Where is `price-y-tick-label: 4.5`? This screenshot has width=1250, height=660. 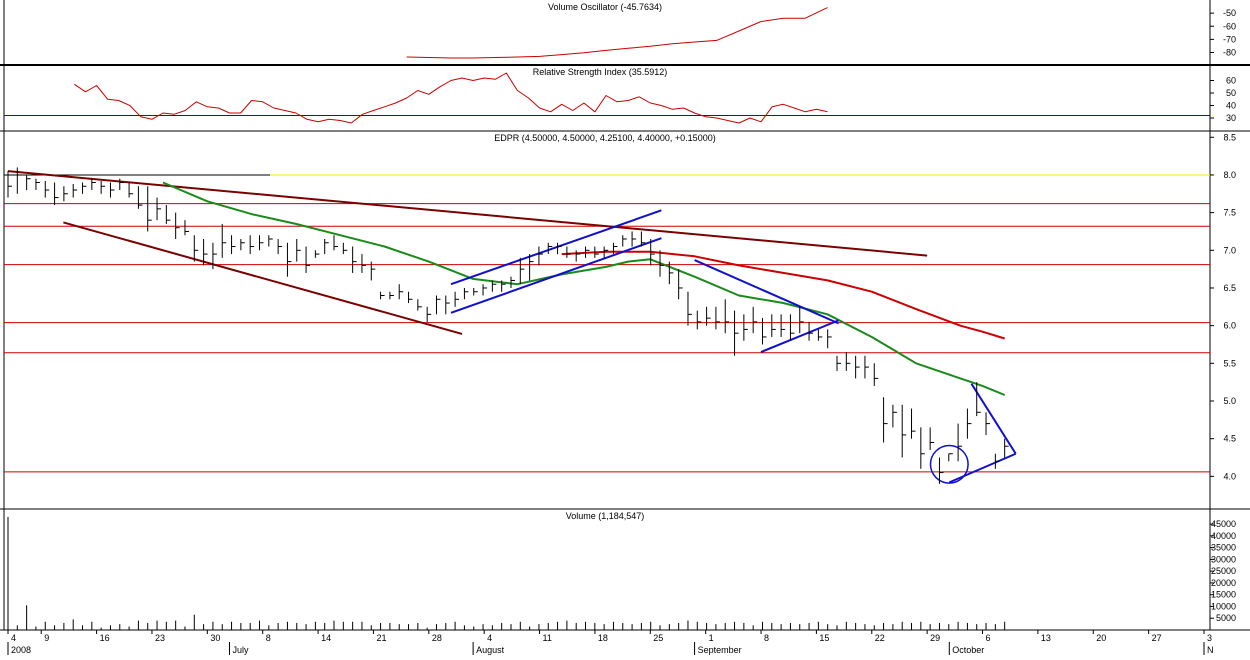
price-y-tick-label: 4.5 is located at coordinates (1229, 439).